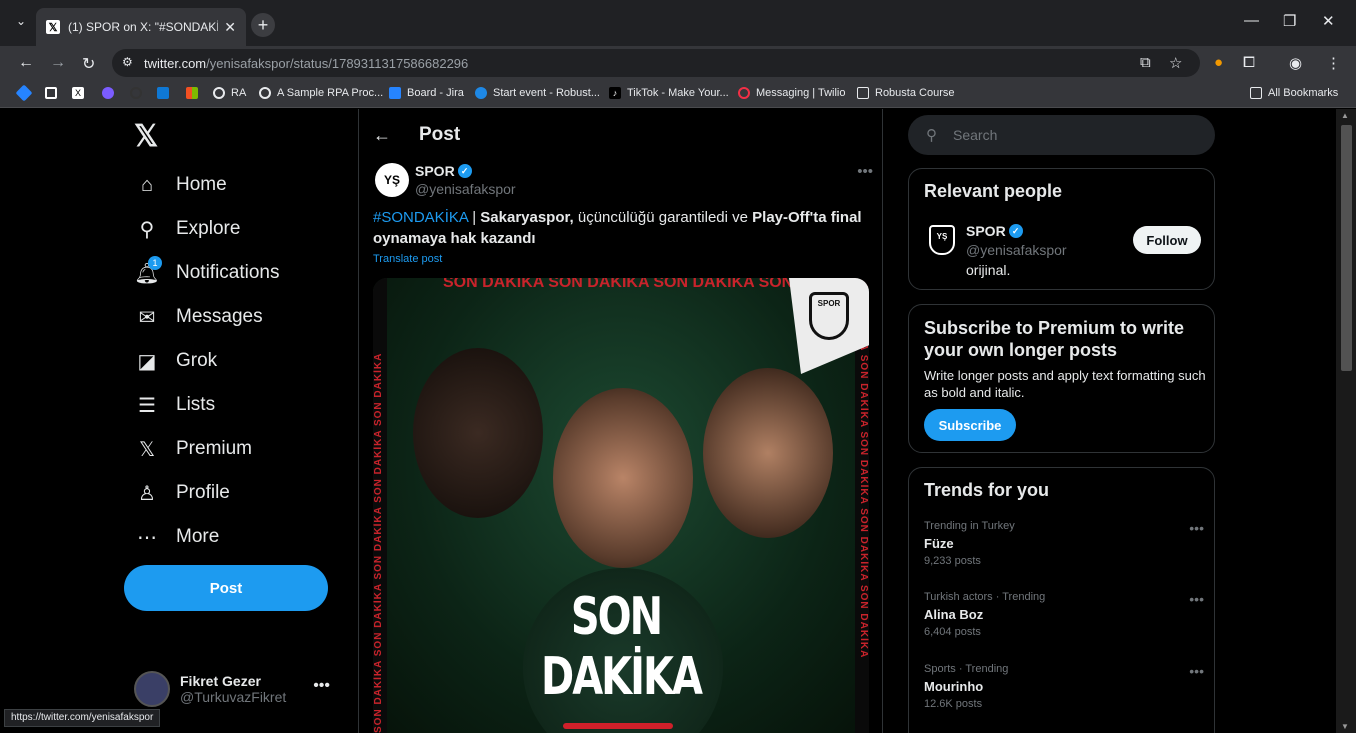 The image size is (1356, 733). What do you see at coordinates (969, 526) in the screenshot?
I see `trend-context: Trending in Turkey` at bounding box center [969, 526].